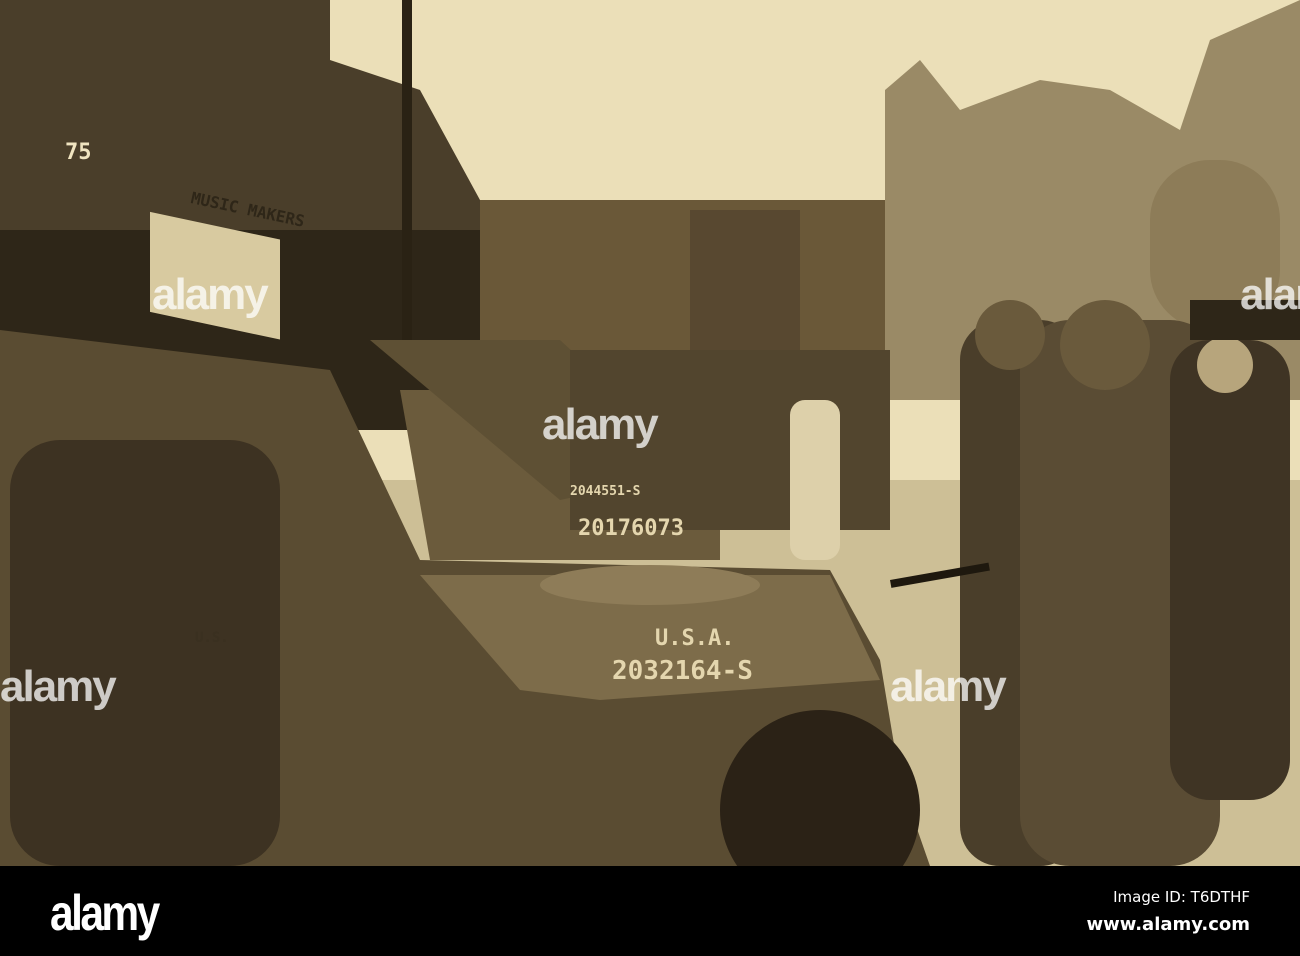 The height and width of the screenshot is (956, 1300). Describe the element at coordinates (650, 911) in the screenshot. I see `footer-bar: alamy Image ID: T6DTHF www.alamy.com` at that location.